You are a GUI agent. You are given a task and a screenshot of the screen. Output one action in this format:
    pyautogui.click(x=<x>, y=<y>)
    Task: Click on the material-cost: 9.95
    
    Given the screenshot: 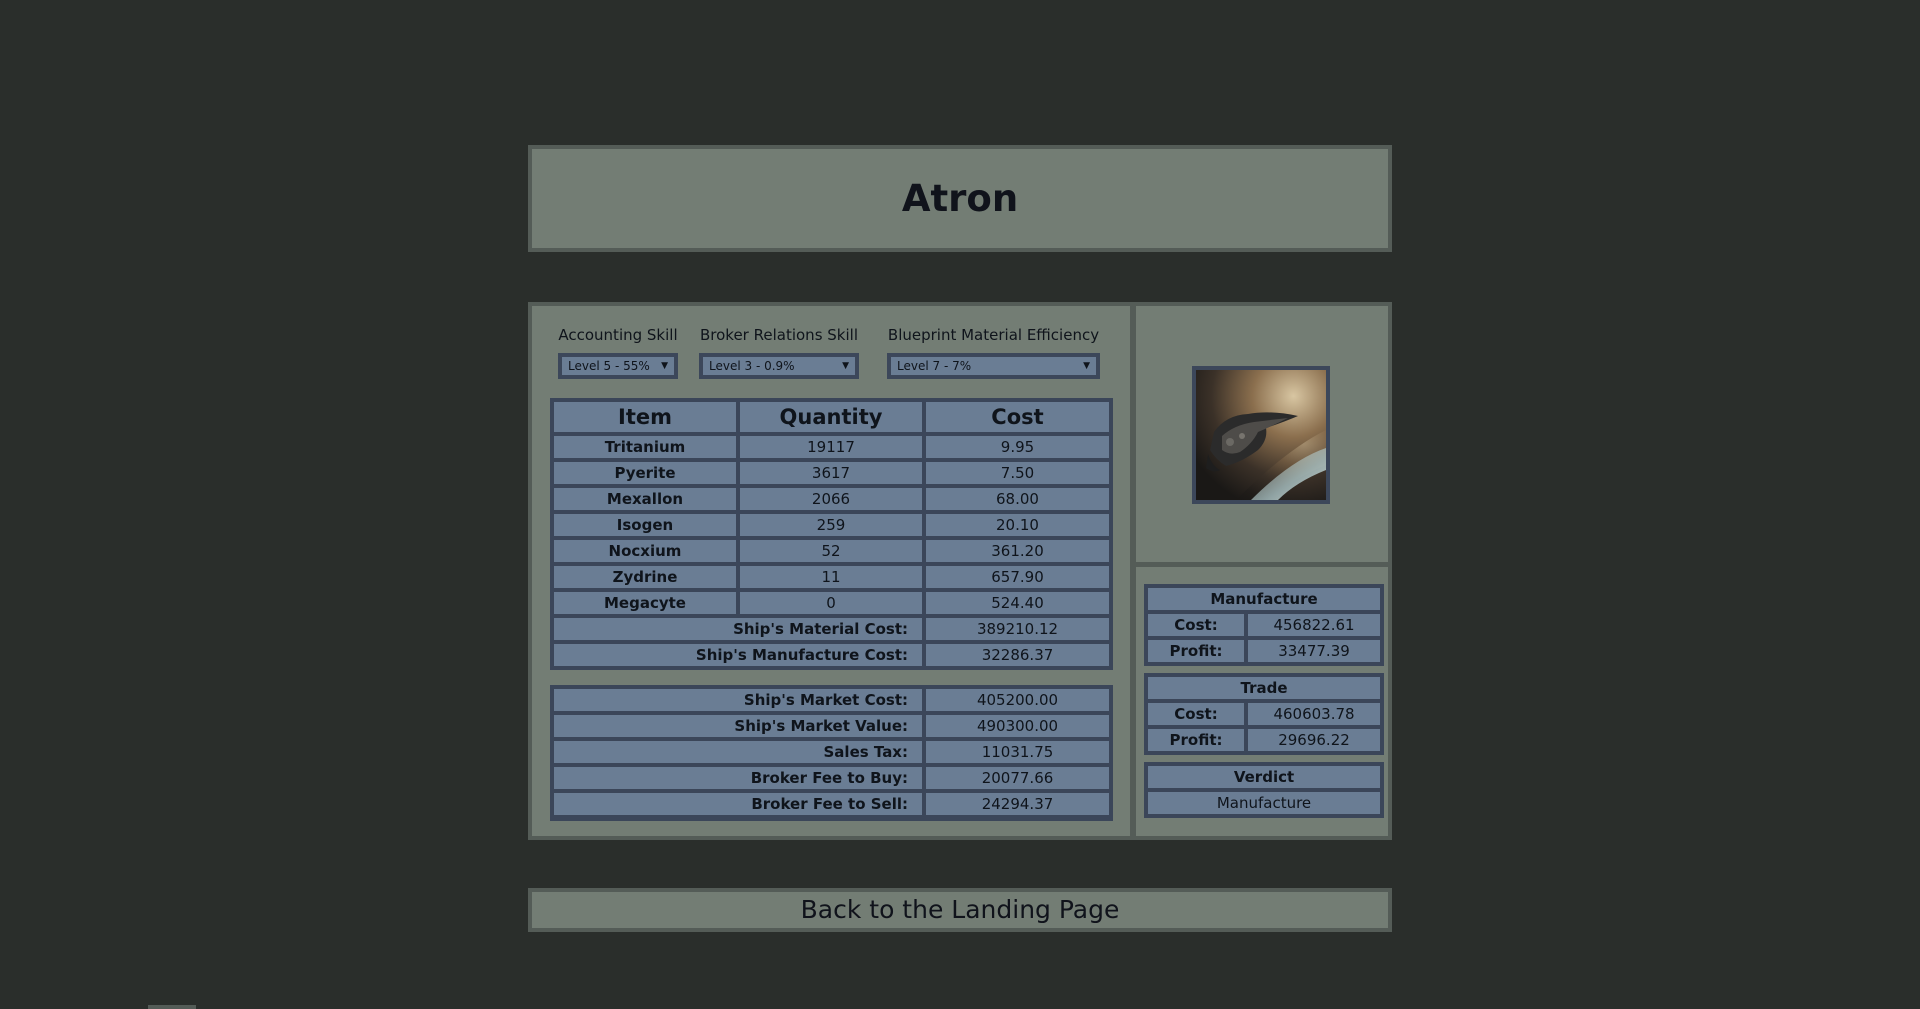 What is the action you would take?
    pyautogui.click(x=1017, y=447)
    